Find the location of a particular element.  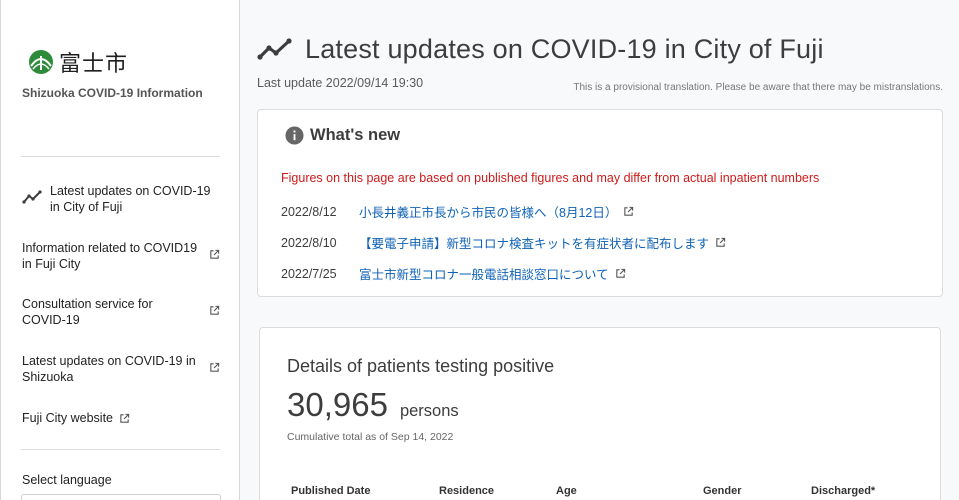

column-header-residence: Residence is located at coordinates (466, 491).